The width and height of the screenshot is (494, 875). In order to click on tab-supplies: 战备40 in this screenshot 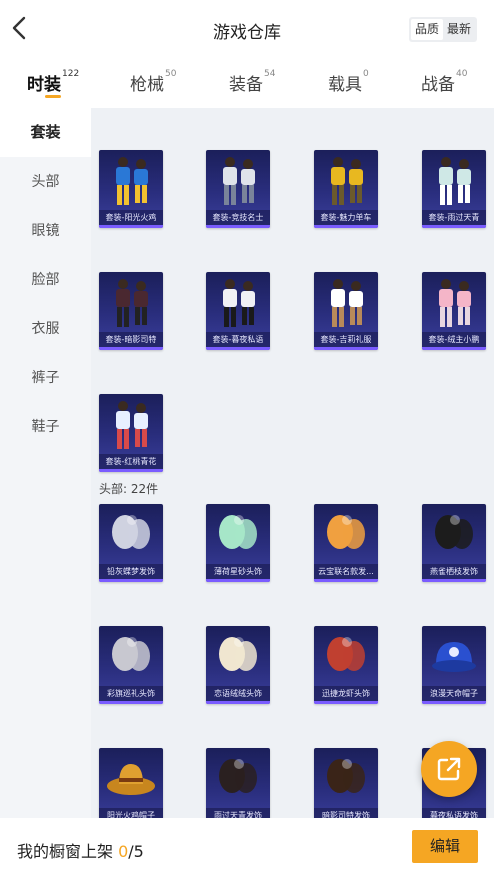, I will do `click(444, 82)`.